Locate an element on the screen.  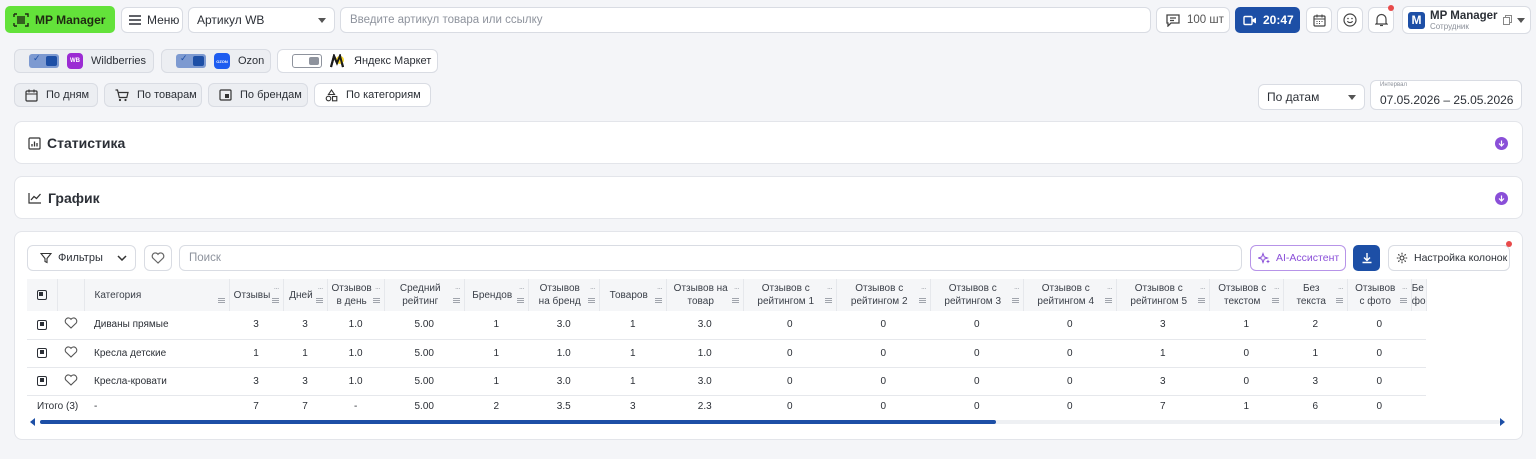
favorites-filter-button is located at coordinates (158, 258).